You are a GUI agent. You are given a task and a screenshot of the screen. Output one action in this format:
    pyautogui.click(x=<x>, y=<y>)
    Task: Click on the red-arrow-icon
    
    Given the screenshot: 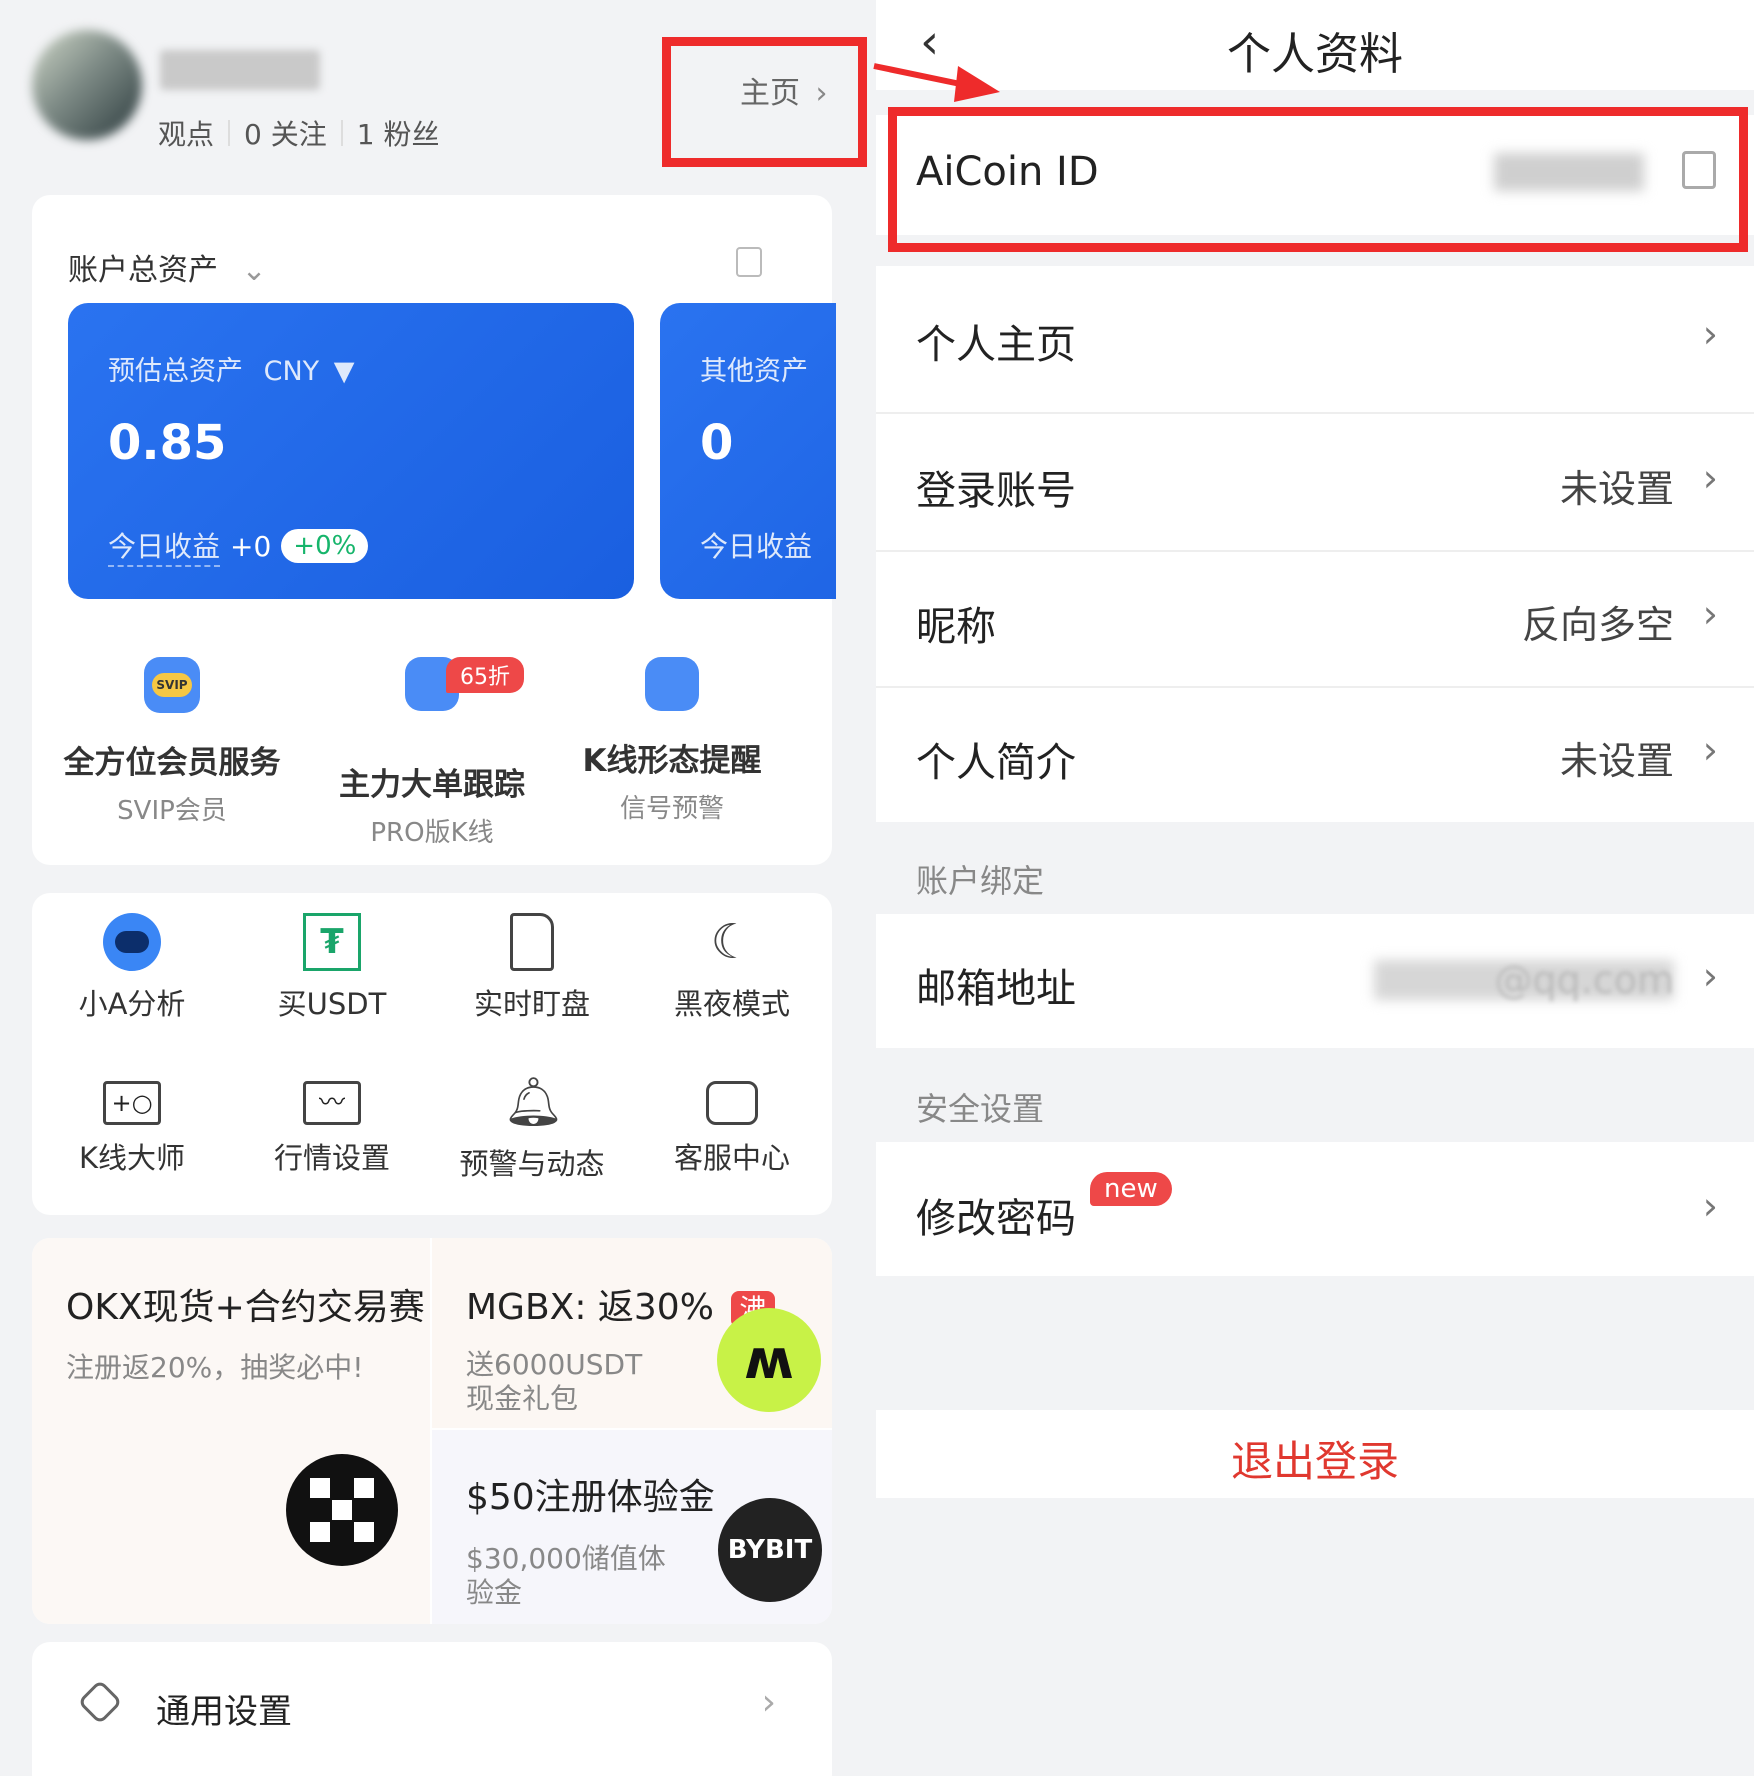 What is the action you would take?
    pyautogui.click(x=936, y=82)
    